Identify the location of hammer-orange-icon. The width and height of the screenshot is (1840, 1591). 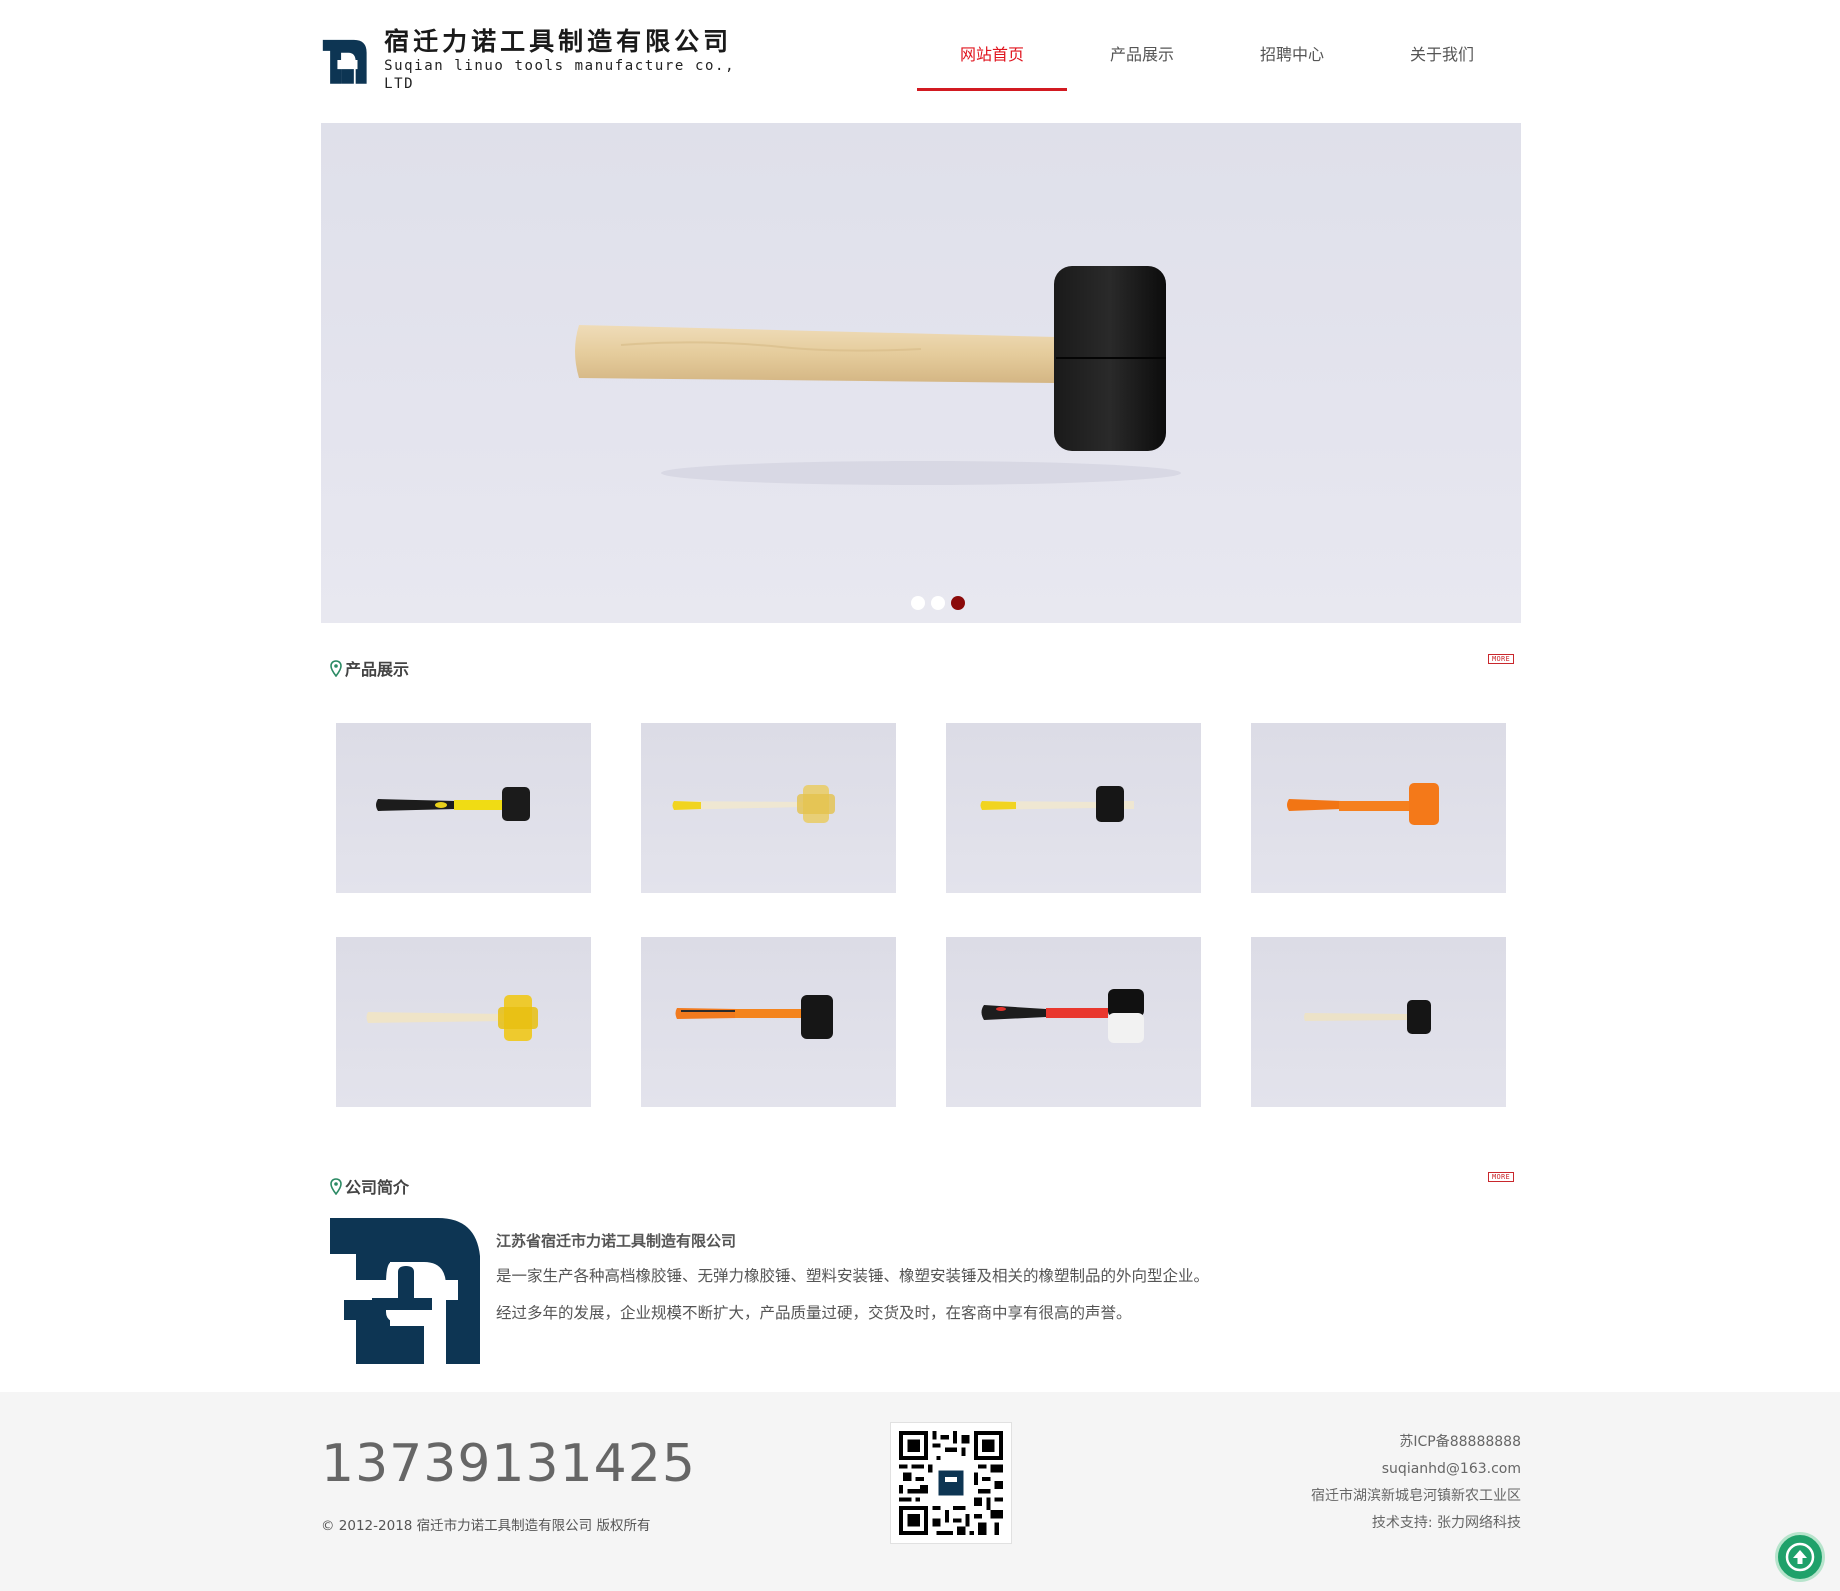
(1363, 804).